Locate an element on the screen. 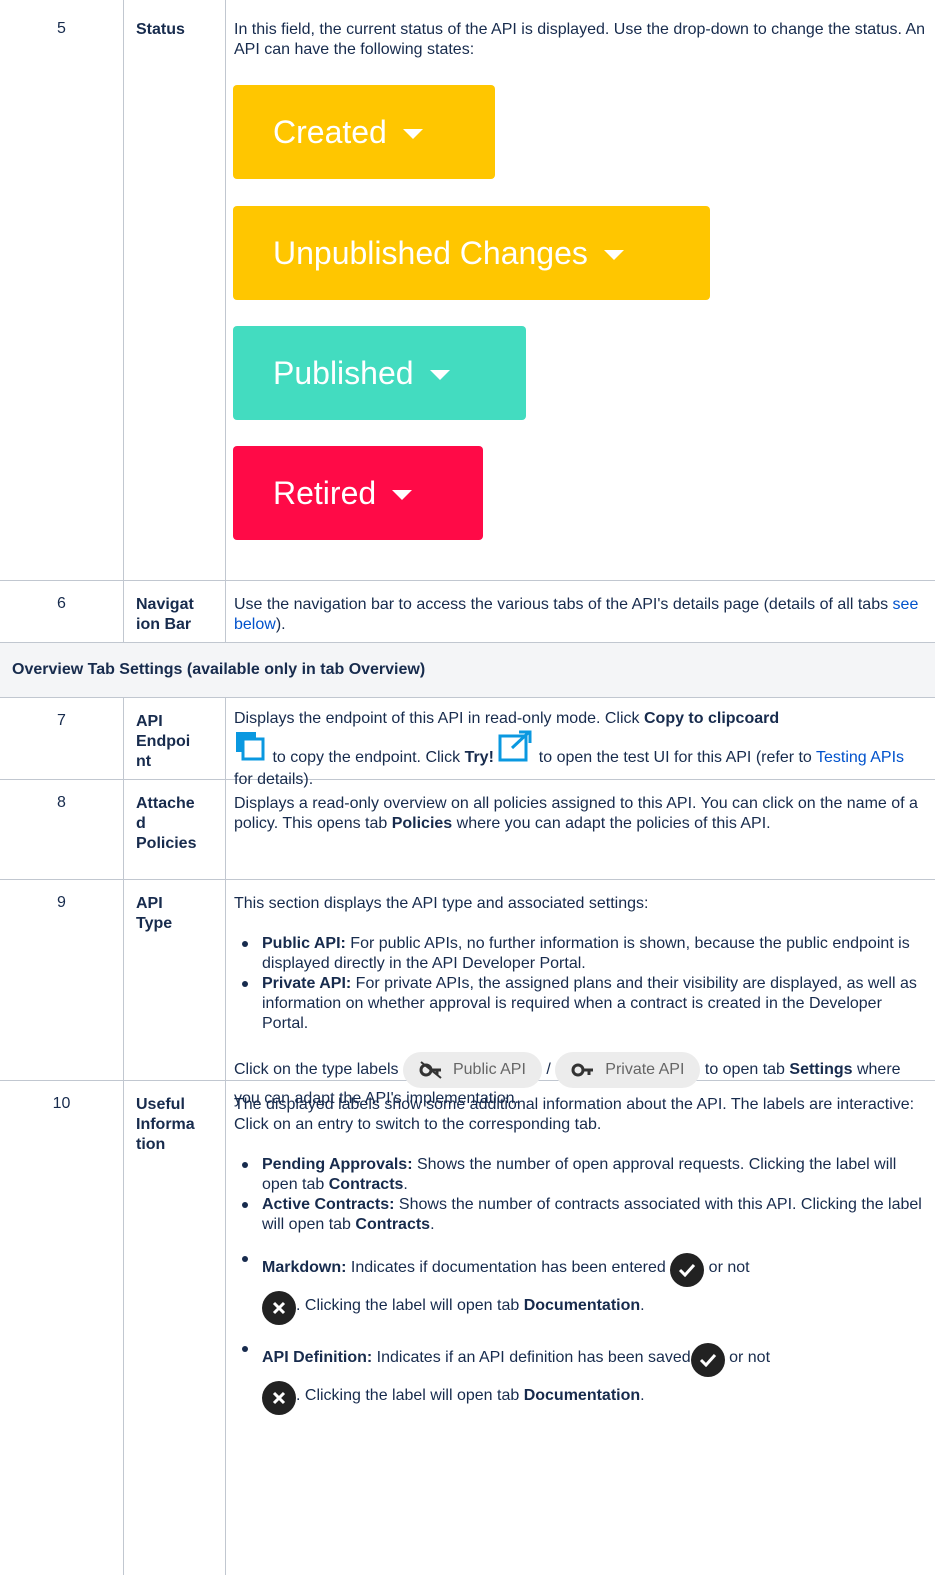 Image resolution: width=935 pixels, height=1575 pixels. copy-icon is located at coordinates (251, 749).